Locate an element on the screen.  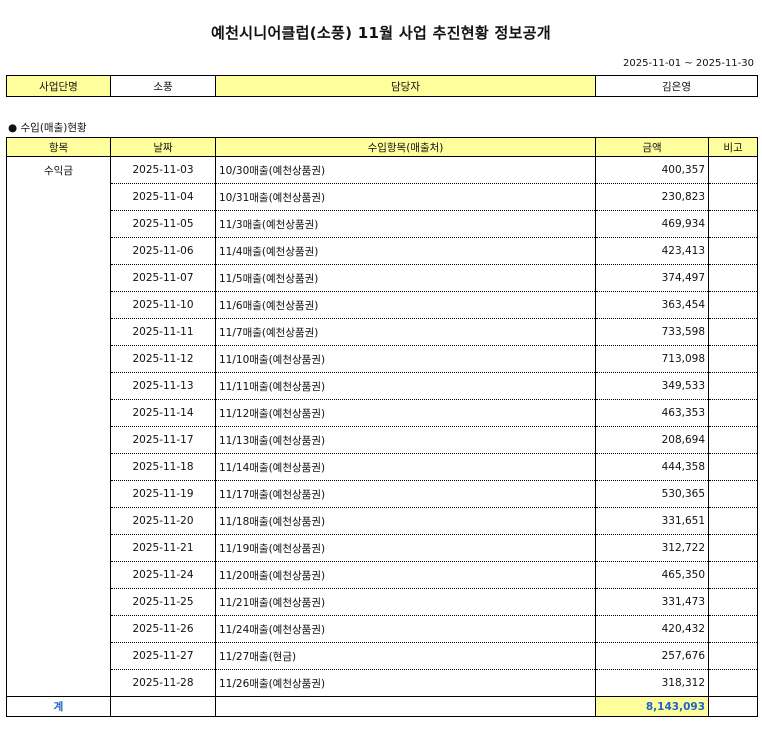
item-cell: 11/12매출(예천상품권) is located at coordinates (405, 413).